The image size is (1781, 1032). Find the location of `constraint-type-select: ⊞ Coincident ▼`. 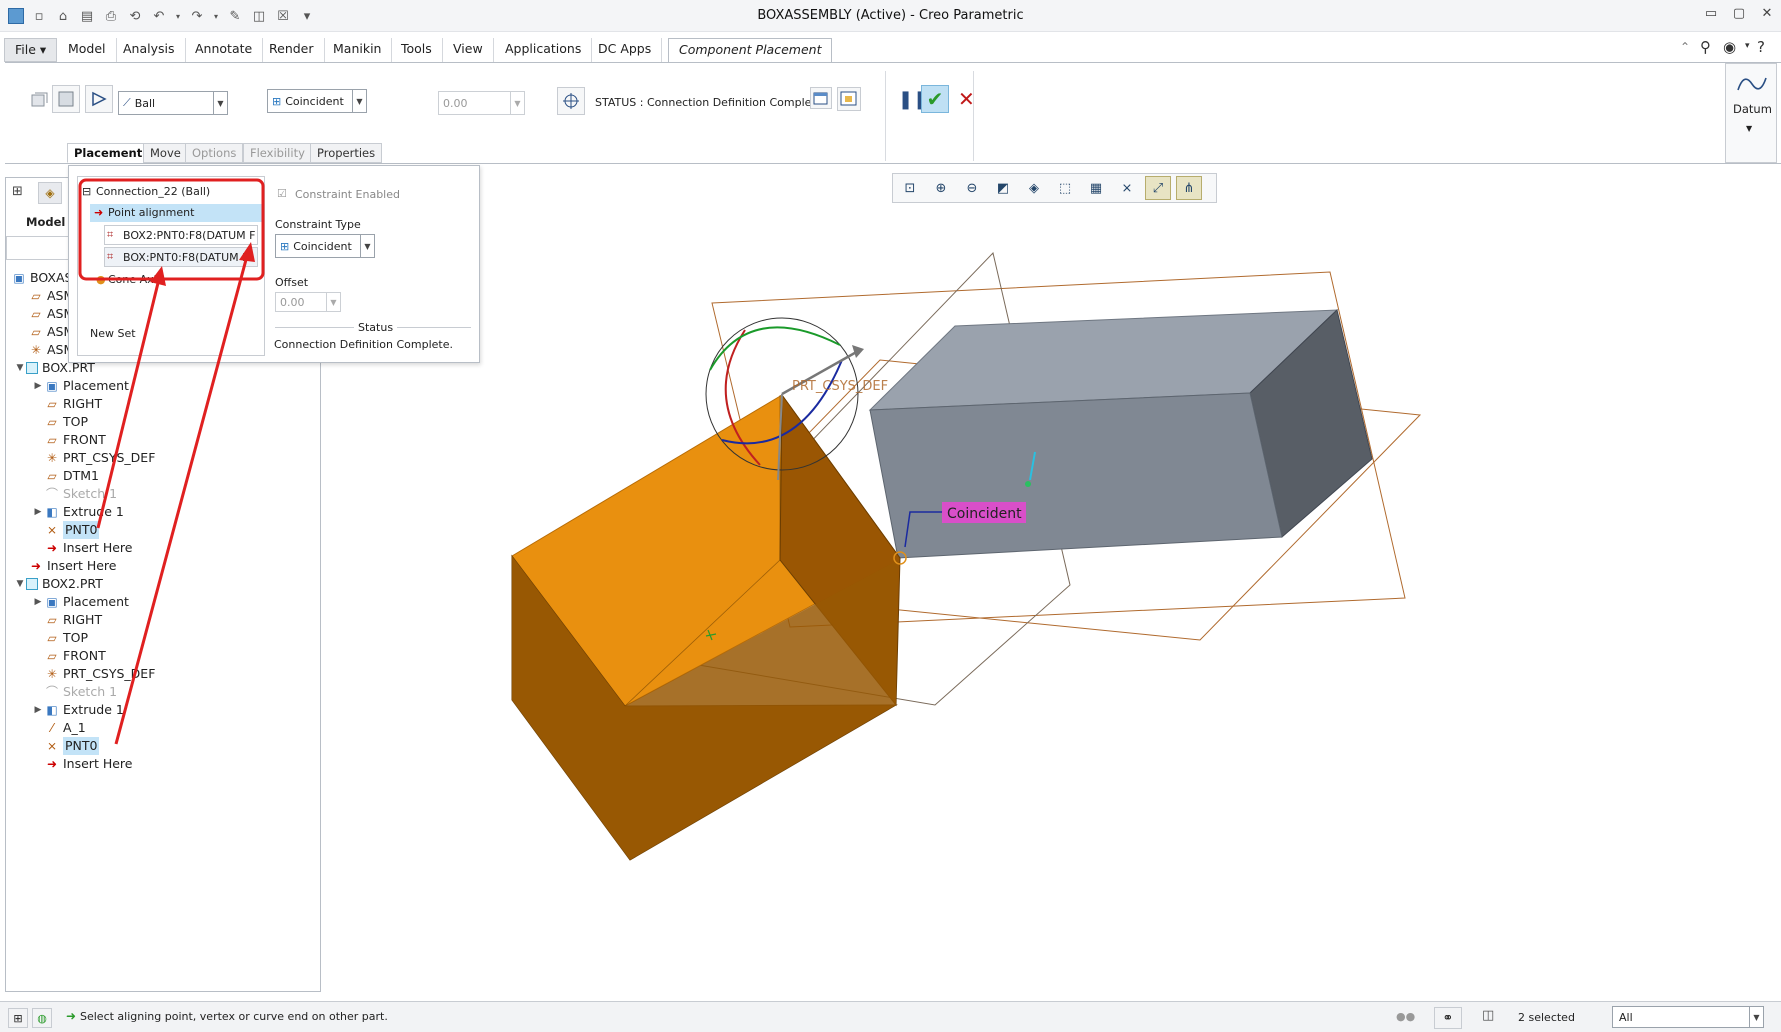

constraint-type-select: ⊞ Coincident ▼ is located at coordinates (317, 101).